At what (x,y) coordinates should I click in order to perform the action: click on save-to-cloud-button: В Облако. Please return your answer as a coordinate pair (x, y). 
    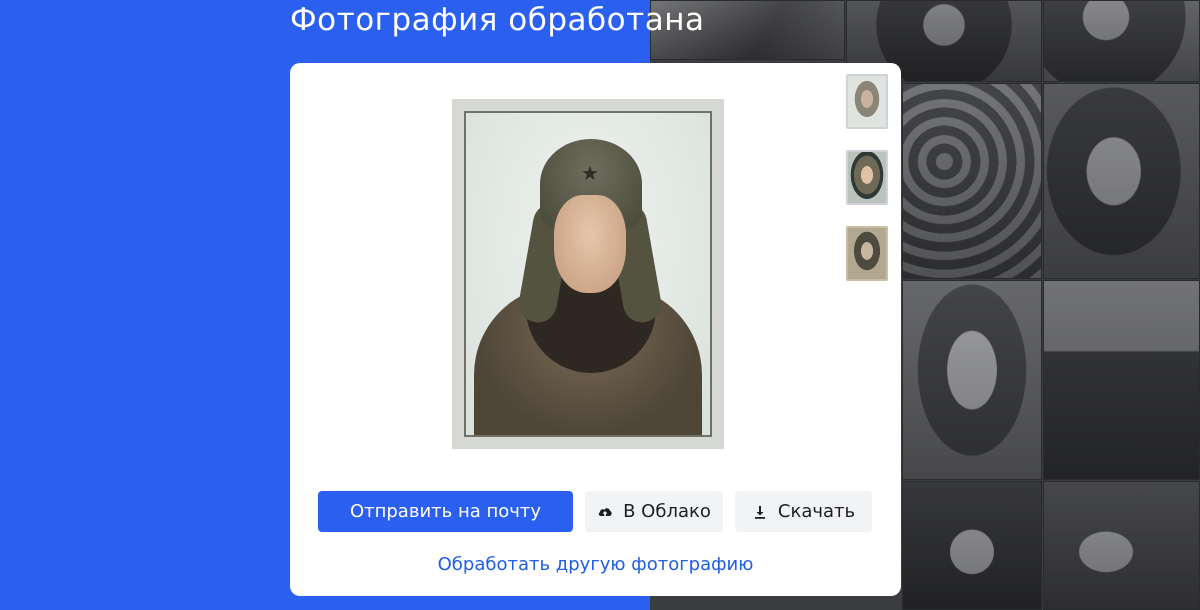
    Looking at the image, I should click on (654, 511).